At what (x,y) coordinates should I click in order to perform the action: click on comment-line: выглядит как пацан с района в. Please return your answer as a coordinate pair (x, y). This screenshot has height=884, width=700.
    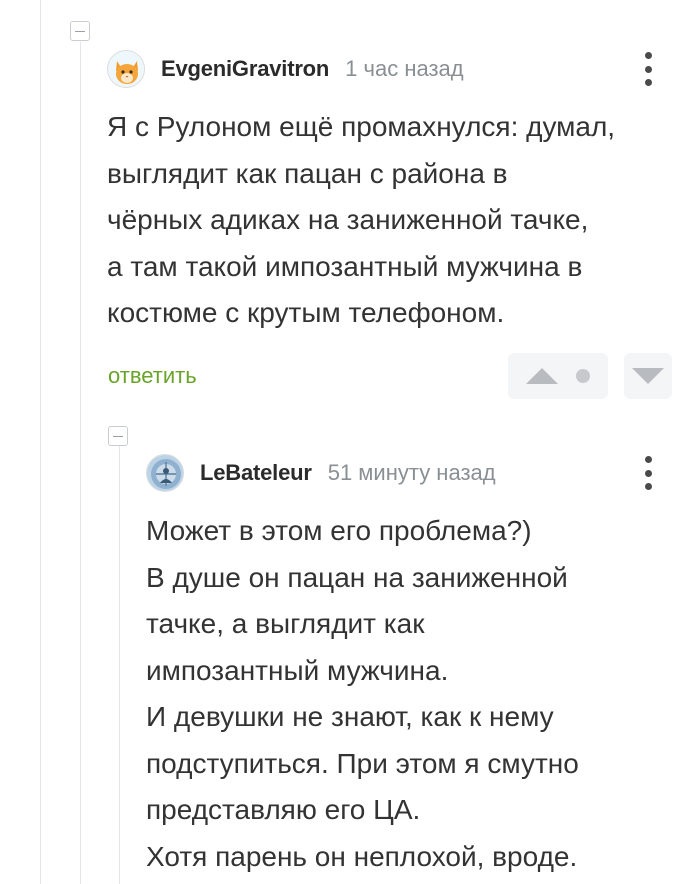
    Looking at the image, I should click on (307, 173).